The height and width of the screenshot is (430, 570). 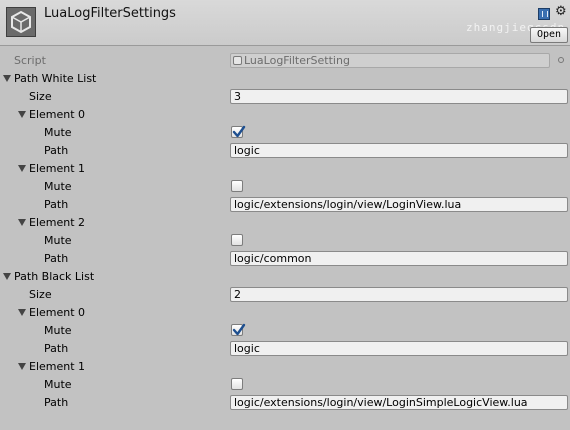 I want to click on book-help-icon, so click(x=544, y=14).